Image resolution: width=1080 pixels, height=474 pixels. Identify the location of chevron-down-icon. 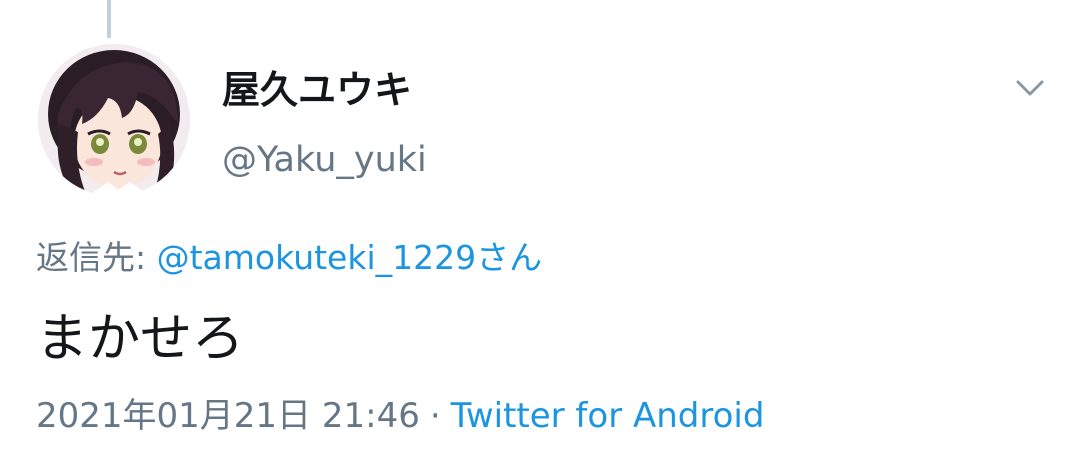
(1030, 88).